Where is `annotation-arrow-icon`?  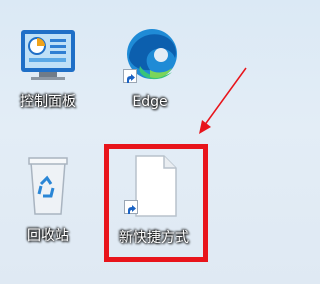
annotation-arrow-icon is located at coordinates (223, 100).